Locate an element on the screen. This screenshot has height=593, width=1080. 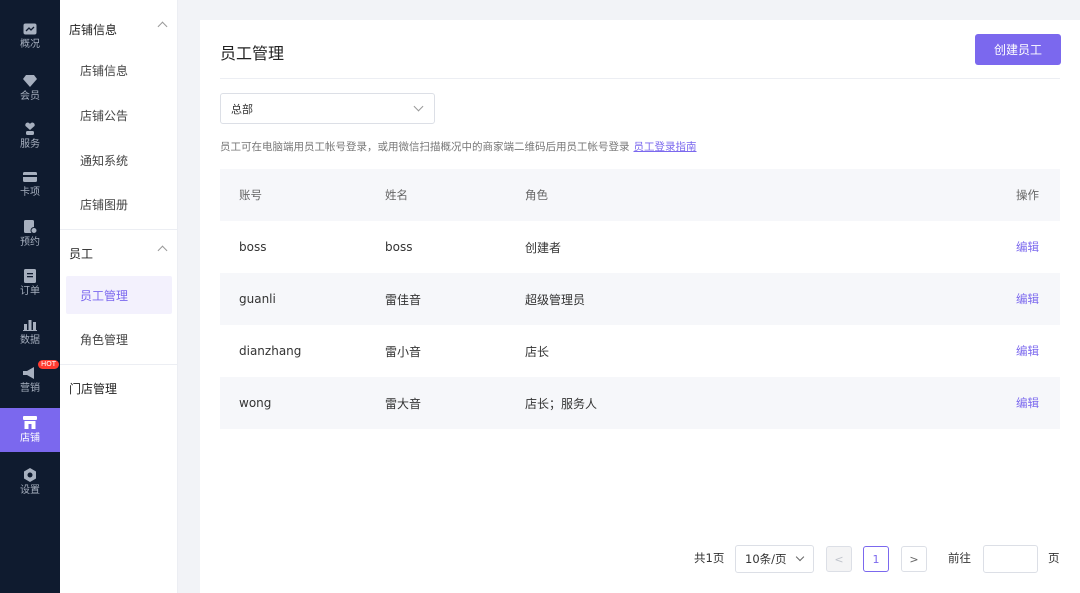
page-size-select: 10条/页 is located at coordinates (774, 559).